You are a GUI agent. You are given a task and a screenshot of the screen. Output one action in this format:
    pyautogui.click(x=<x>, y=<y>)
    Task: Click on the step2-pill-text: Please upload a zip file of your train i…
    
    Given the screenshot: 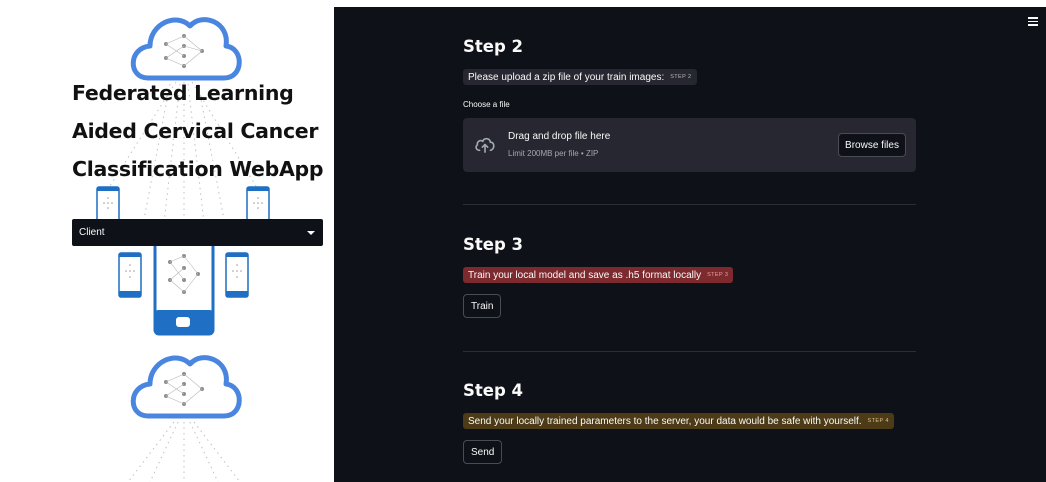 What is the action you would take?
    pyautogui.click(x=566, y=77)
    